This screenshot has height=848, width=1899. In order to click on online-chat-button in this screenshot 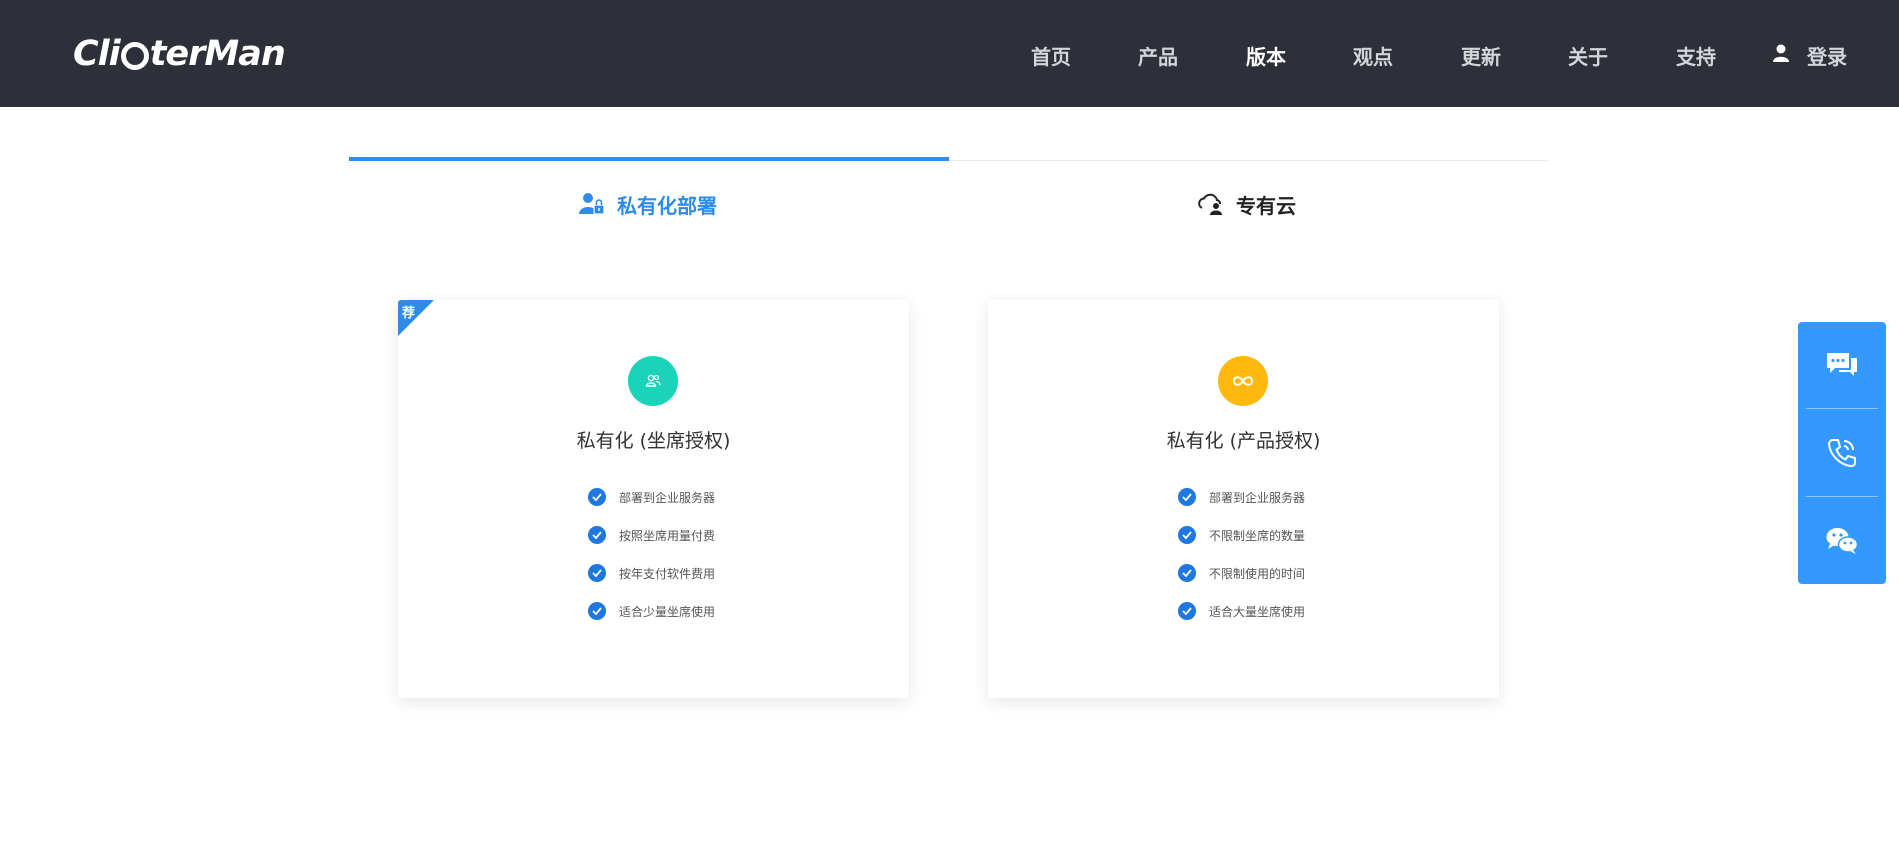, I will do `click(1842, 365)`.